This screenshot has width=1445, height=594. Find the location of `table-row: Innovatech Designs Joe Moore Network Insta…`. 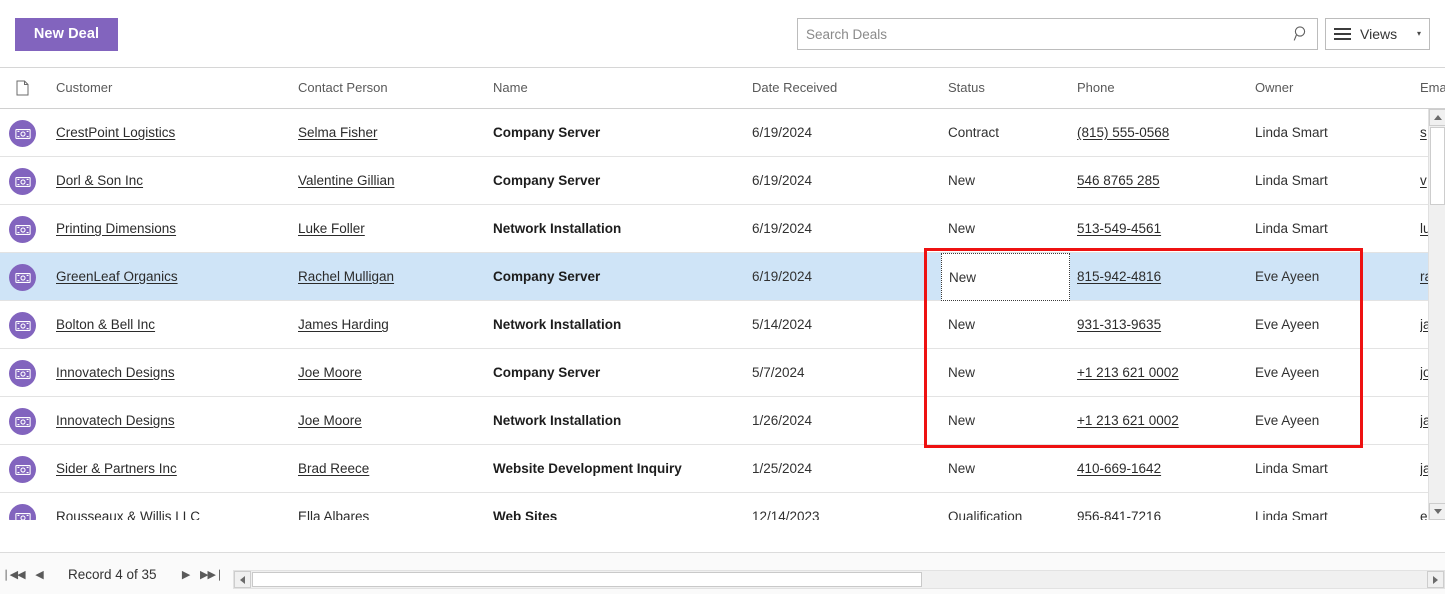

table-row: Innovatech Designs Joe Moore Network Insta… is located at coordinates (715, 421).